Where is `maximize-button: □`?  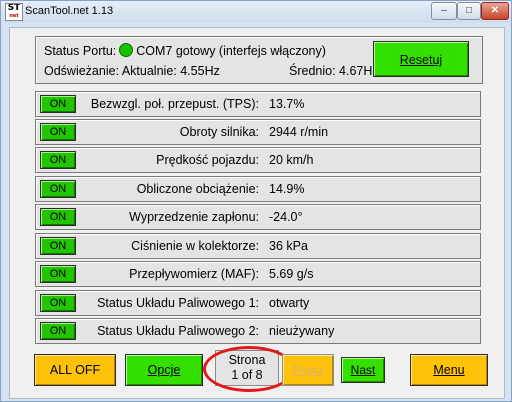
maximize-button: □ is located at coordinates (469, 11).